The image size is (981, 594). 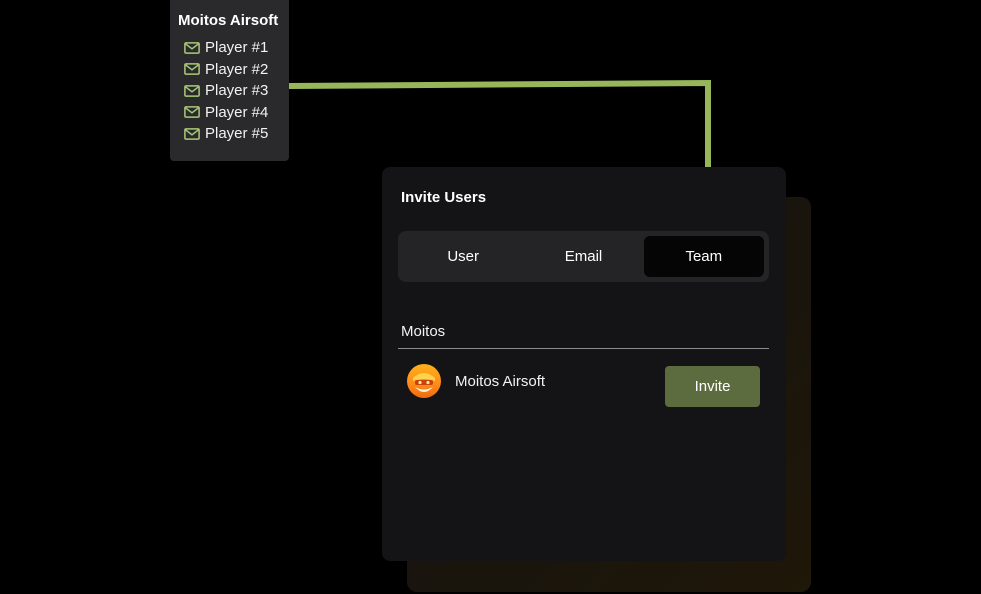 What do you see at coordinates (712, 386) in the screenshot?
I see `invite-button: Invite` at bounding box center [712, 386].